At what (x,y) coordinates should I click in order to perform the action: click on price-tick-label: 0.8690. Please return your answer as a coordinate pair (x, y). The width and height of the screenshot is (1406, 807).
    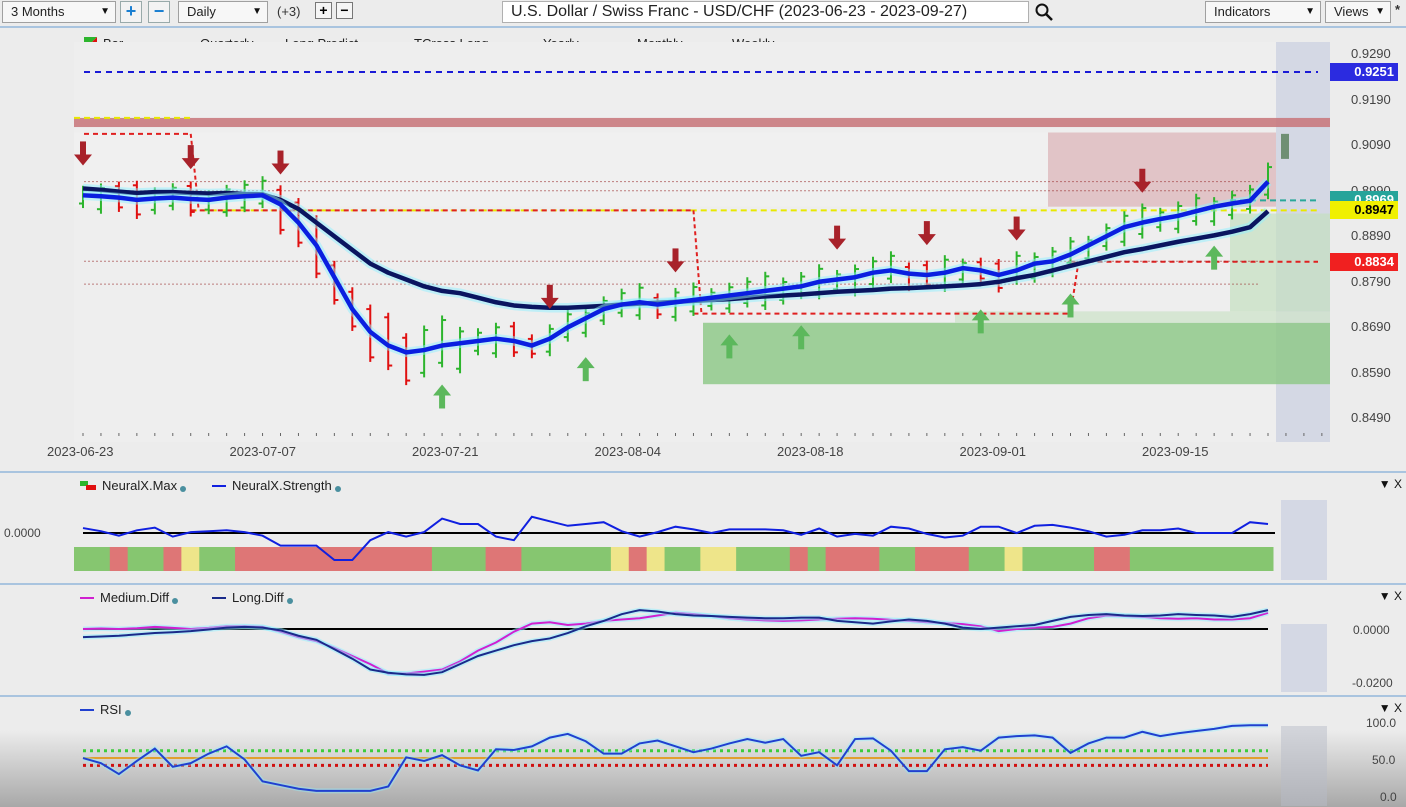
    Looking at the image, I should click on (1371, 327).